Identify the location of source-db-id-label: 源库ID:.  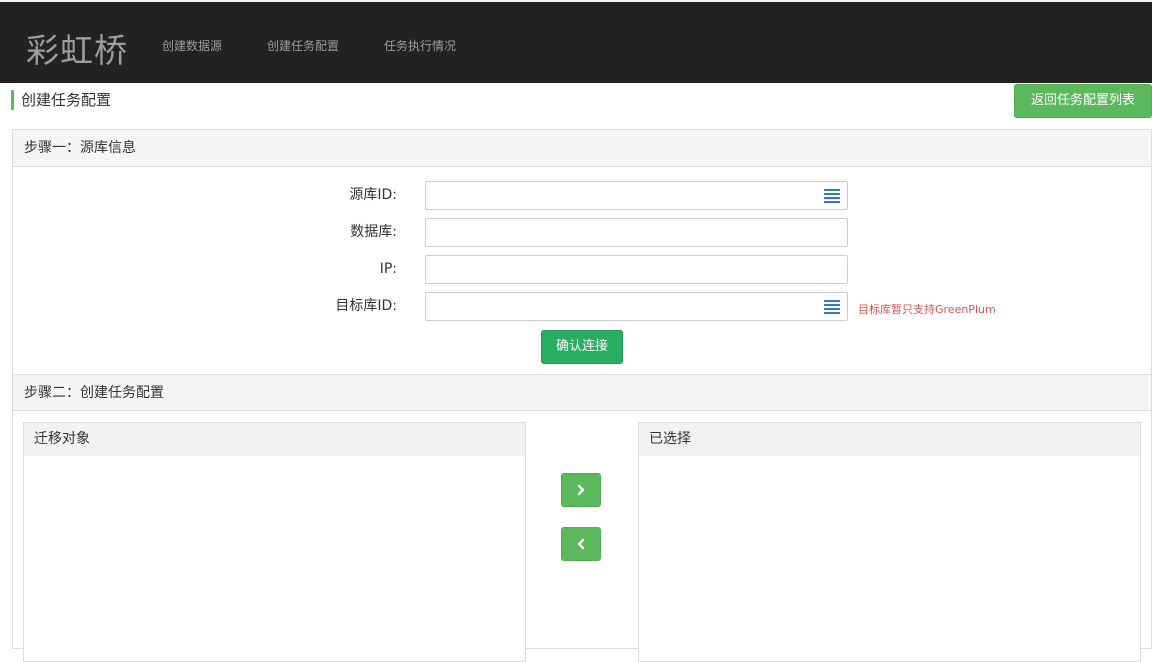
(373, 195).